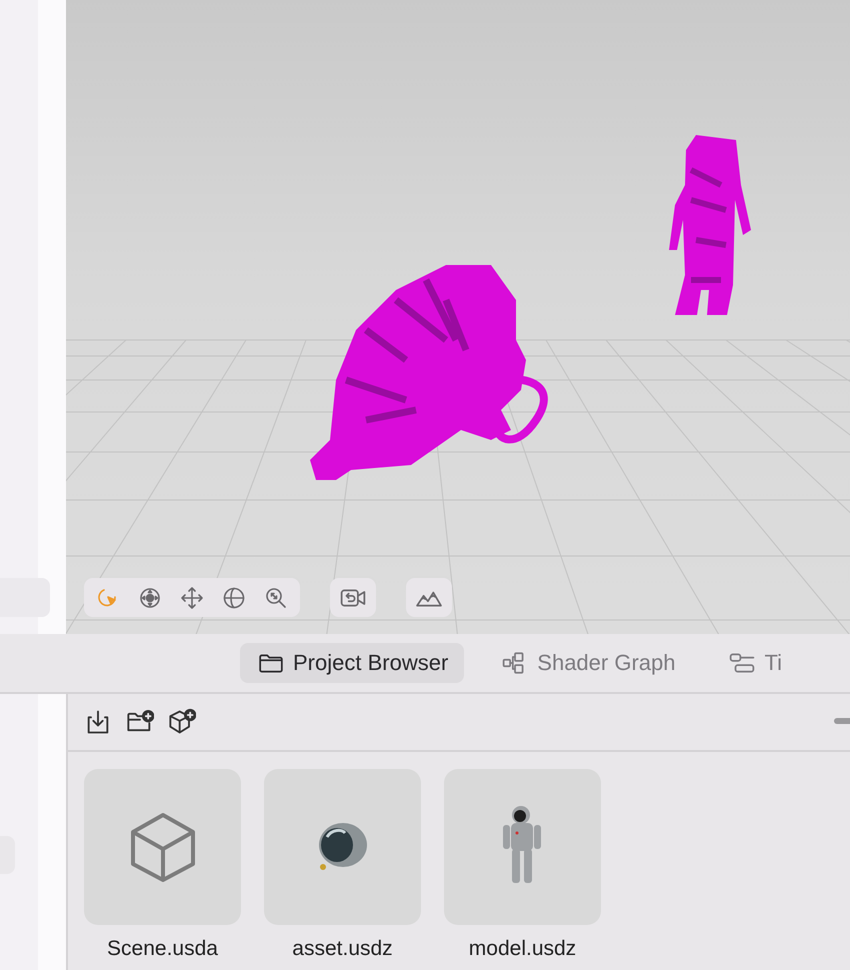  I want to click on globe-icon, so click(234, 598).